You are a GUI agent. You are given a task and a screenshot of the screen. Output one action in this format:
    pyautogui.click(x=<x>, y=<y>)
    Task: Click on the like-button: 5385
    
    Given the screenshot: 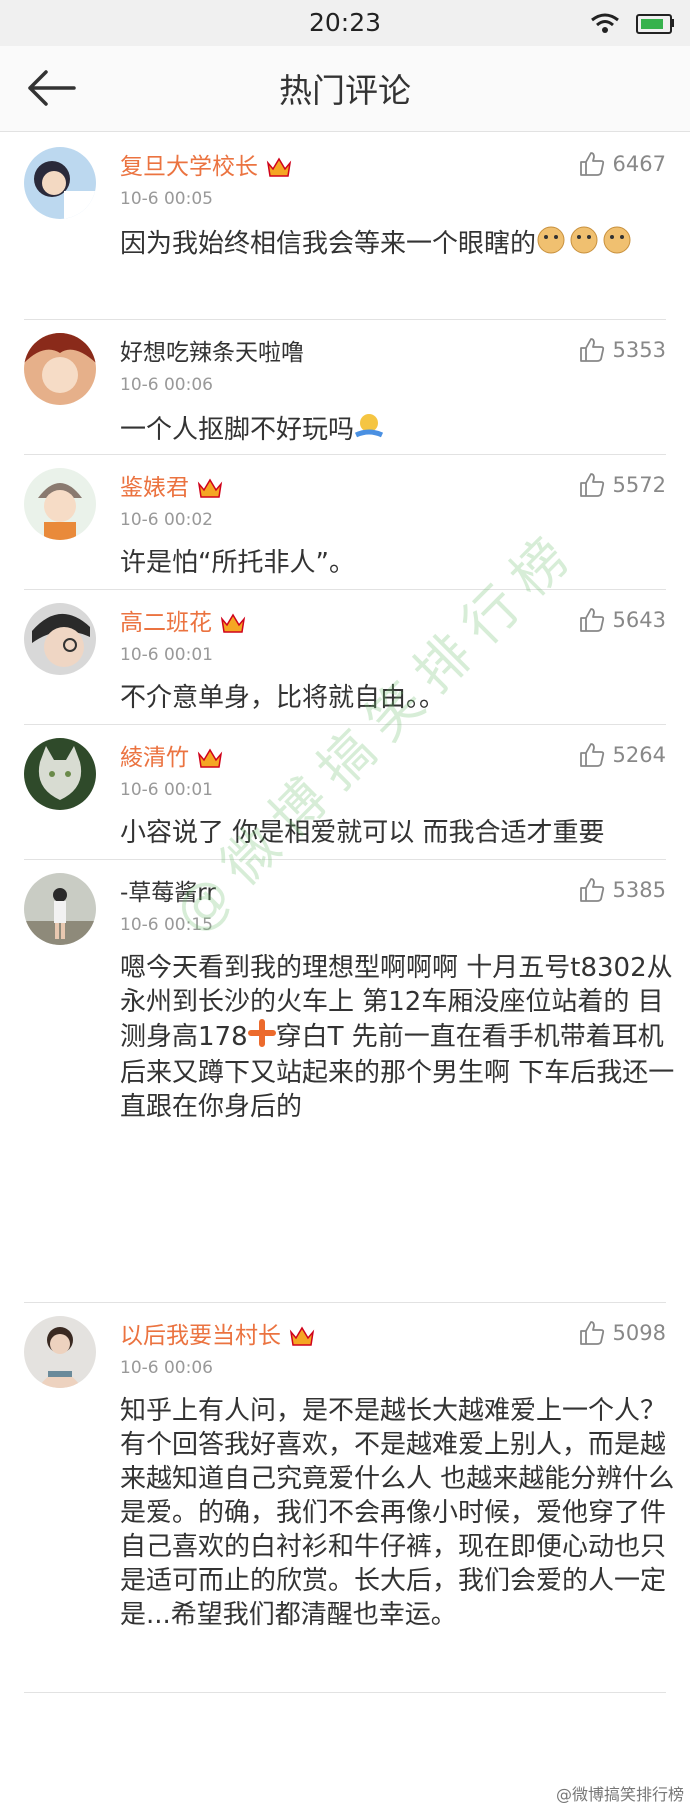 What is the action you would take?
    pyautogui.click(x=622, y=890)
    